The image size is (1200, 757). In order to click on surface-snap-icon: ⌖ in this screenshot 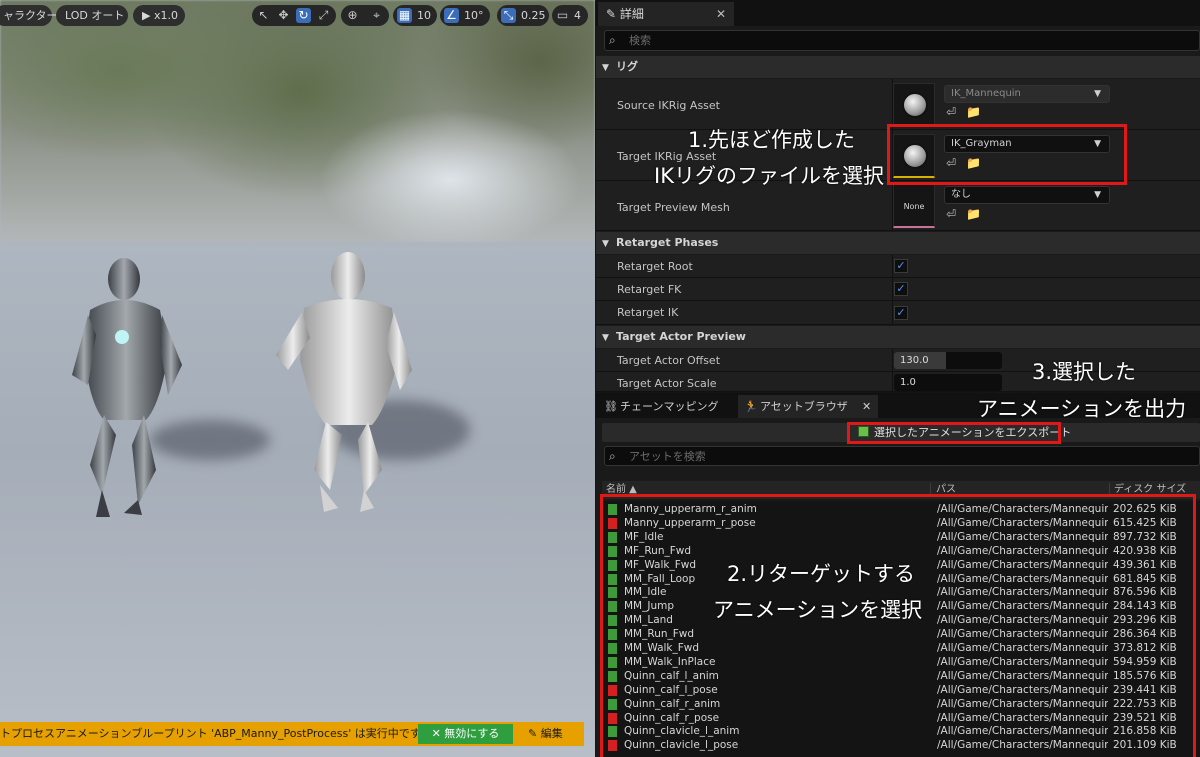, I will do `click(376, 15)`.